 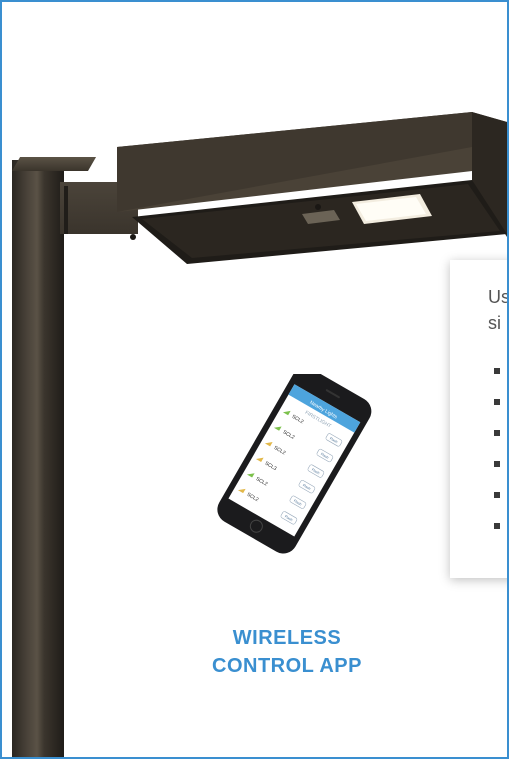 What do you see at coordinates (287, 638) in the screenshot?
I see `caption-line-1: WIRELESS` at bounding box center [287, 638].